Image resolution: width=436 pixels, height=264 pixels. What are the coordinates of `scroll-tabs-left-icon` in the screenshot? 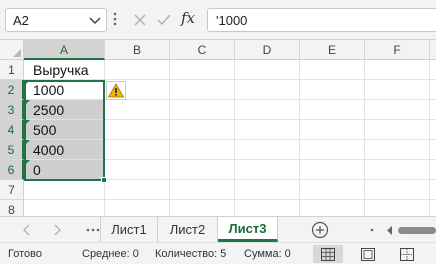 It's located at (27, 230).